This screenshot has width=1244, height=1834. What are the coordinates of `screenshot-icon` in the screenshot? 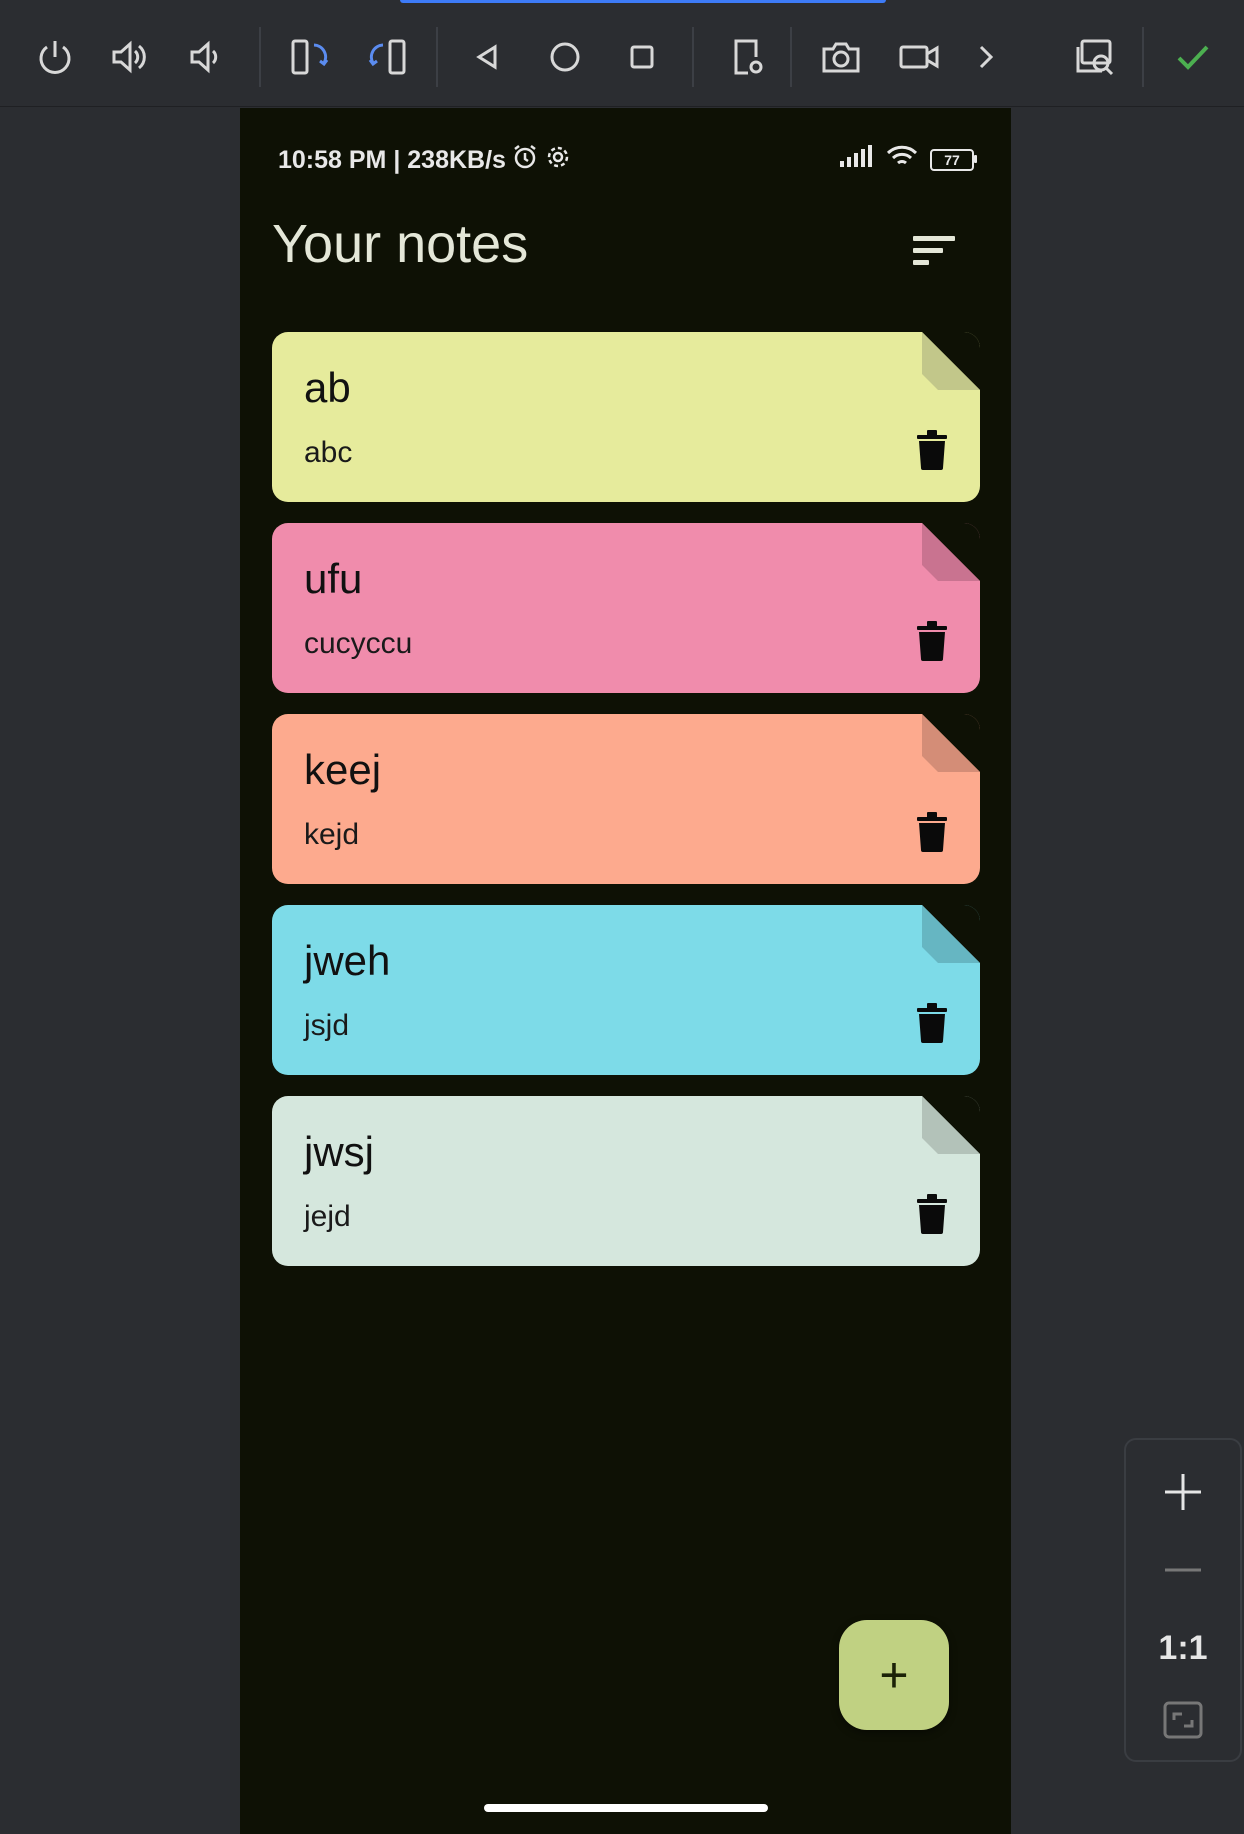 It's located at (841, 57).